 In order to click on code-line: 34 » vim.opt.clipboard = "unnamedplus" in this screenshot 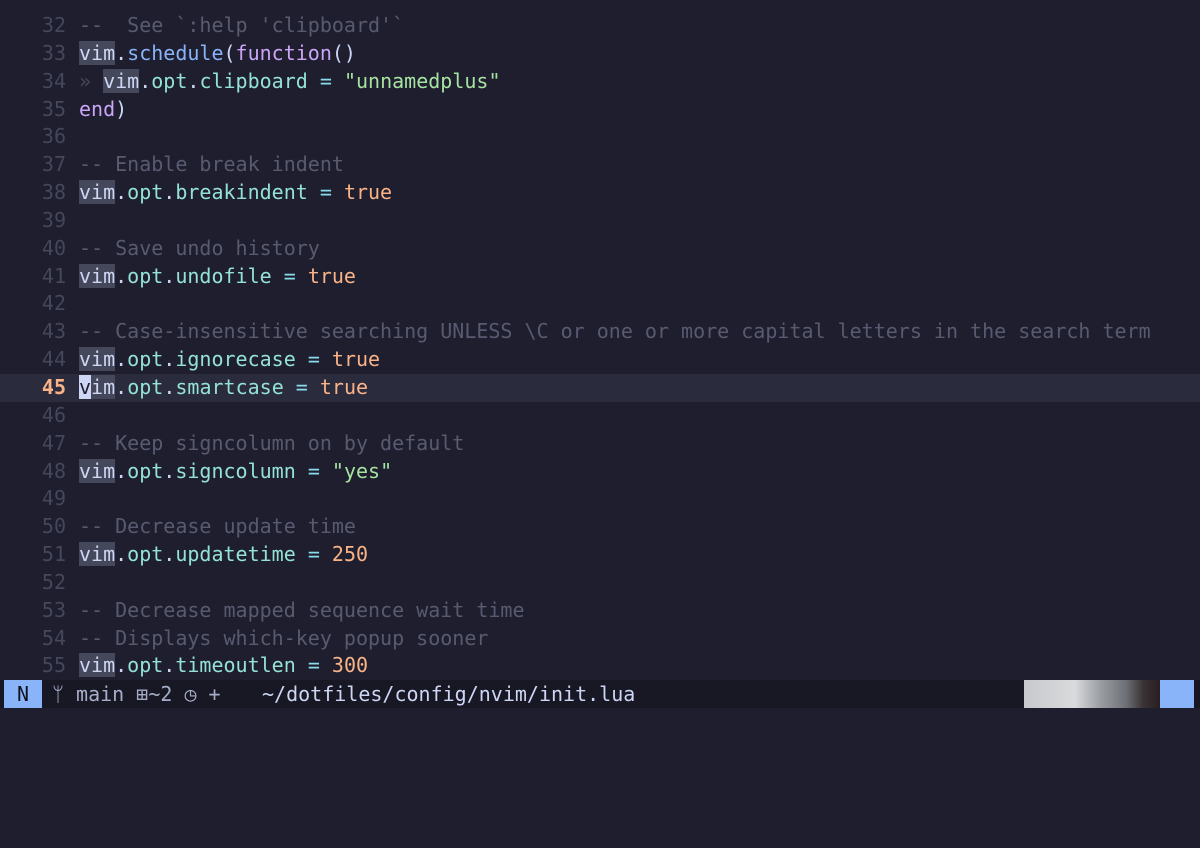, I will do `click(600, 82)`.